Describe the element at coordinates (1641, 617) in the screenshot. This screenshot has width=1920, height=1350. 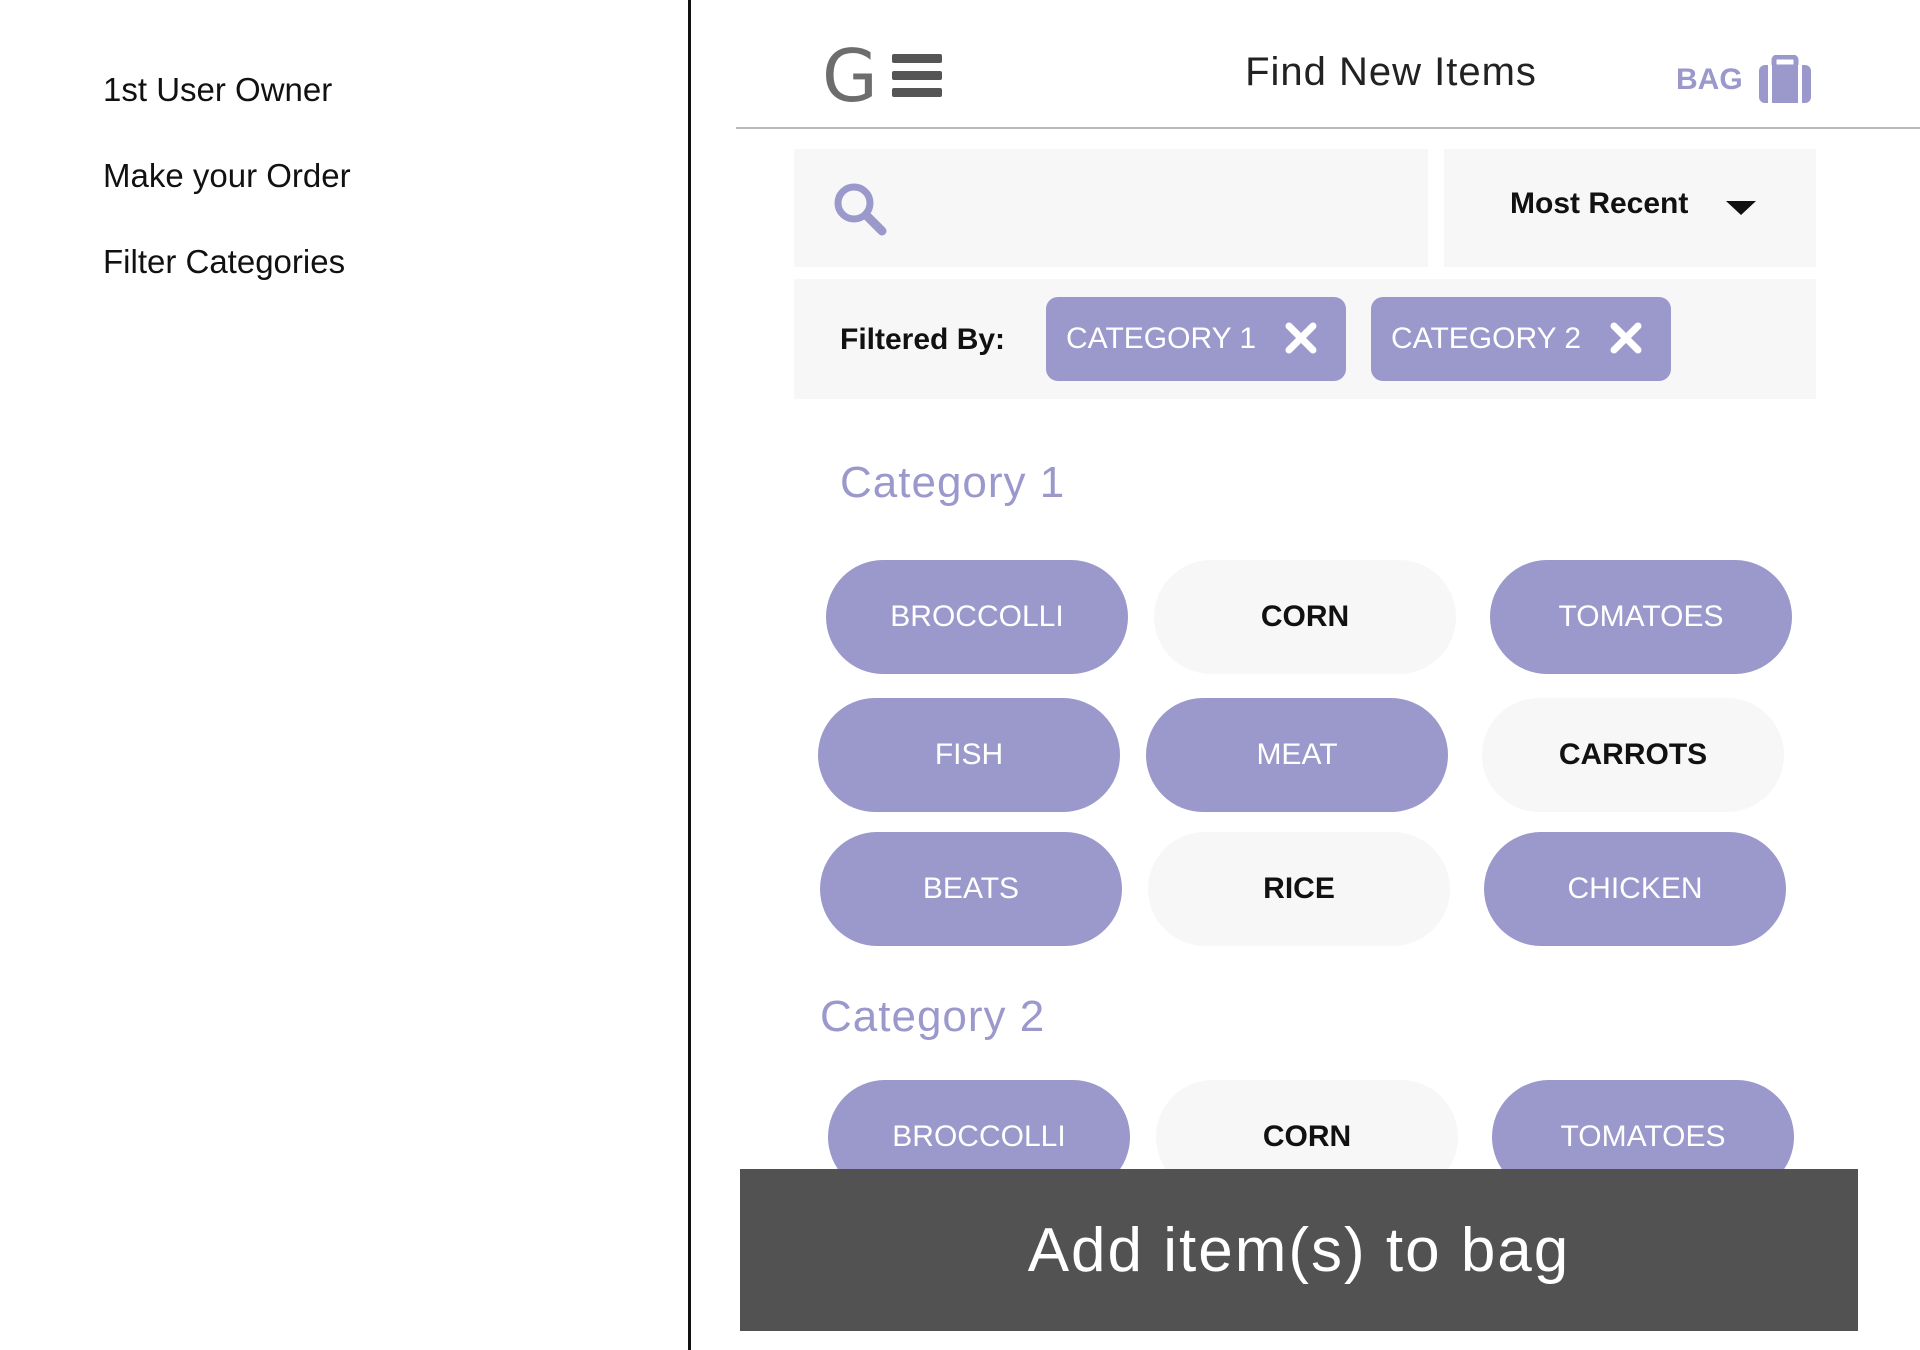
I see `item-pill: TOMATOES` at that location.